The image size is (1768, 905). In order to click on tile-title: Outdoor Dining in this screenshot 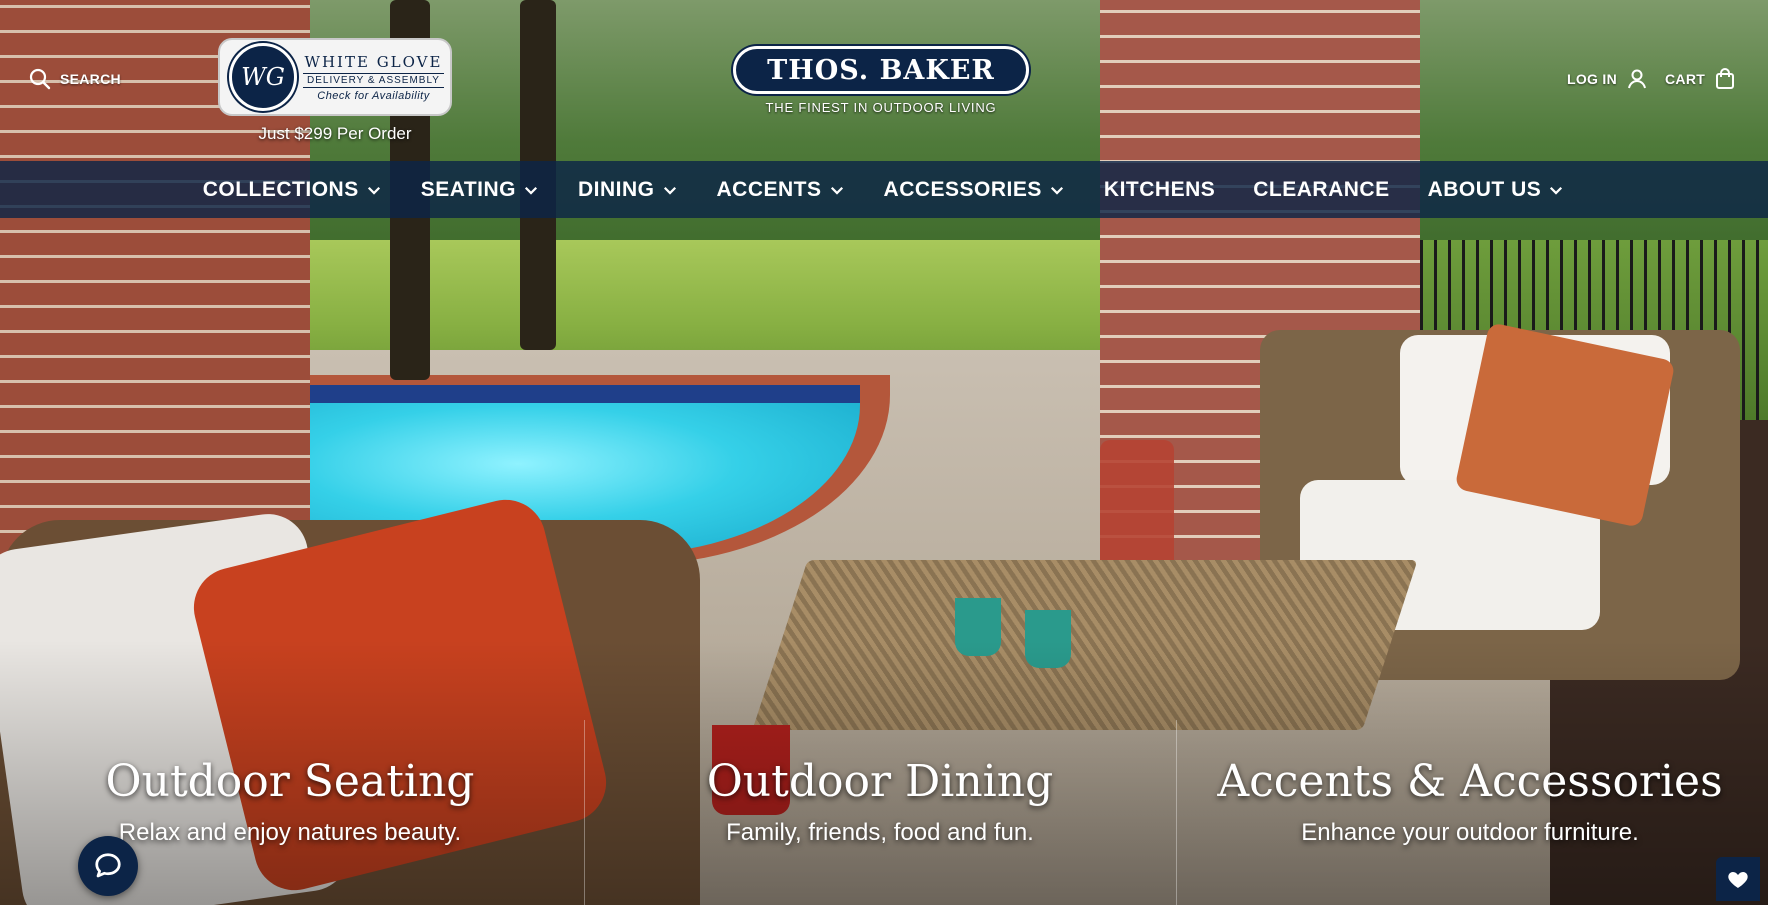, I will do `click(880, 781)`.